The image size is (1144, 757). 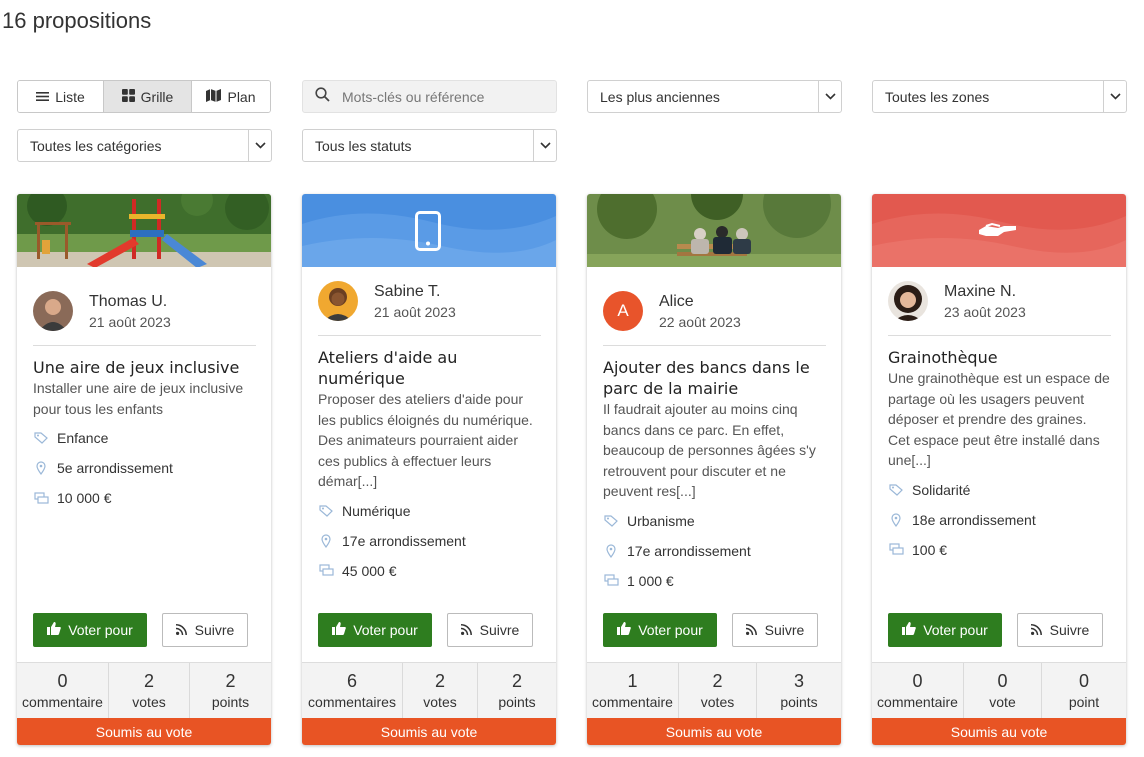 I want to click on author-name: Alice, so click(x=700, y=302).